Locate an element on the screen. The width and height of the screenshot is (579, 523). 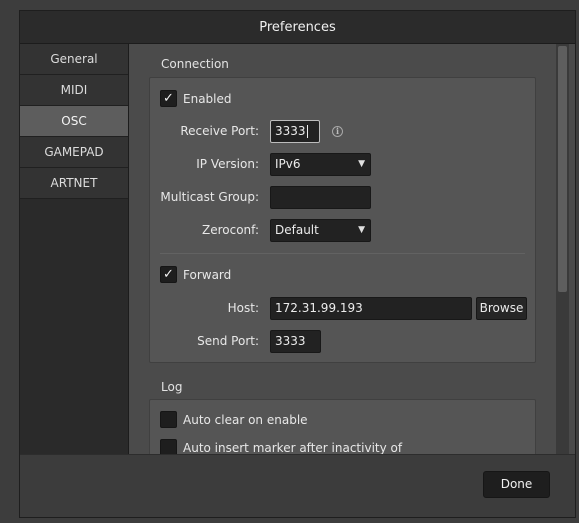
sidebar-item-gamepad: GAMEPAD is located at coordinates (74, 152).